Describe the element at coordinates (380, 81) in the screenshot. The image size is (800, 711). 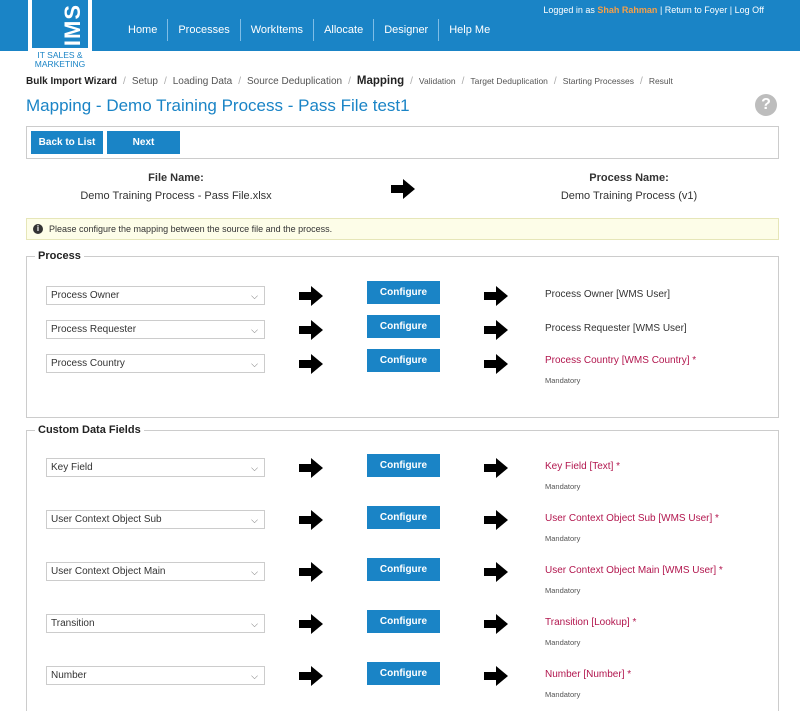
I see `wizard-step-mapping: Mapping` at that location.